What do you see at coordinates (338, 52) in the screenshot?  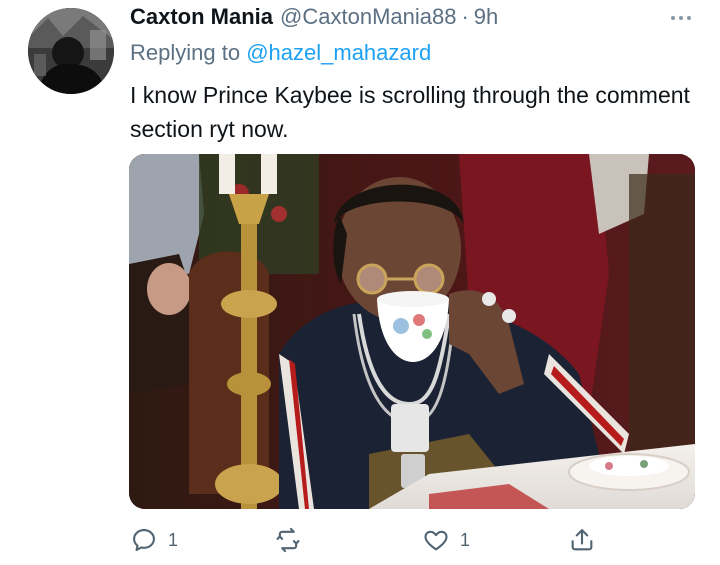 I see `replying-to-mention: @hazel_mahazard` at bounding box center [338, 52].